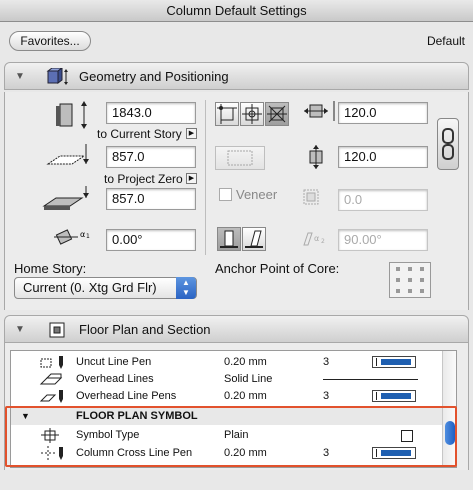 This screenshot has width=473, height=490. What do you see at coordinates (65, 198) in the screenshot?
I see `bottom-elevation-icon` at bounding box center [65, 198].